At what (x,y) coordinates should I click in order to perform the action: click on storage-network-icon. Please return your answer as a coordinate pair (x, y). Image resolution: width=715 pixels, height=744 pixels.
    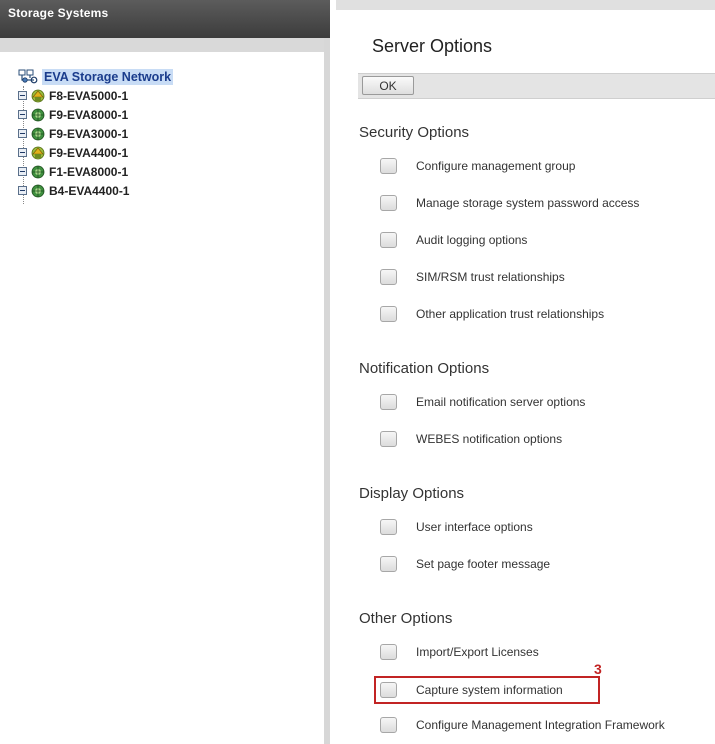
    Looking at the image, I should click on (28, 76).